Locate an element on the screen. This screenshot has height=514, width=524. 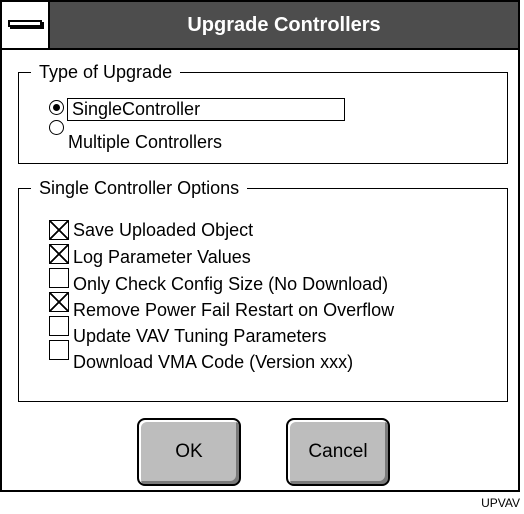
remove-power-fail-restart-label: Remove Power Fail Restart on Overflow is located at coordinates (233, 310).